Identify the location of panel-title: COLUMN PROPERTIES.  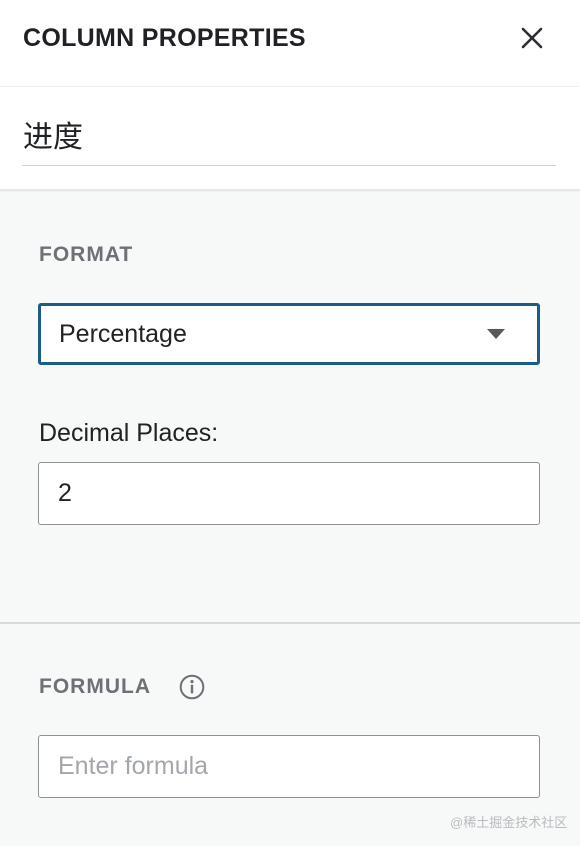
(164, 38).